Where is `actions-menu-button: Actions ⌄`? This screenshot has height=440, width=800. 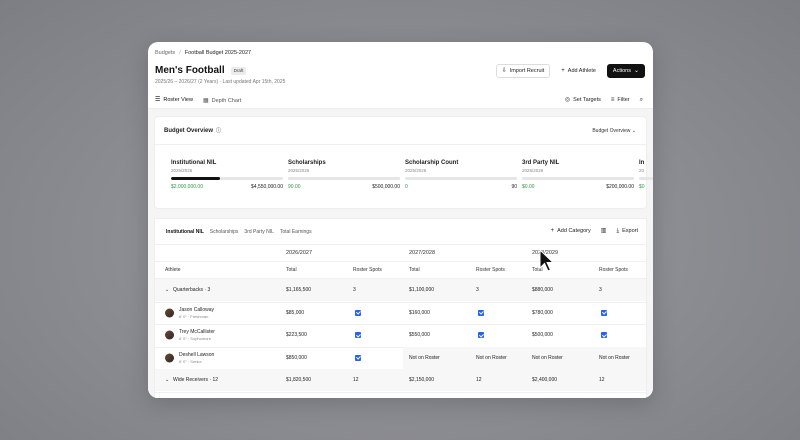 actions-menu-button: Actions ⌄ is located at coordinates (625, 71).